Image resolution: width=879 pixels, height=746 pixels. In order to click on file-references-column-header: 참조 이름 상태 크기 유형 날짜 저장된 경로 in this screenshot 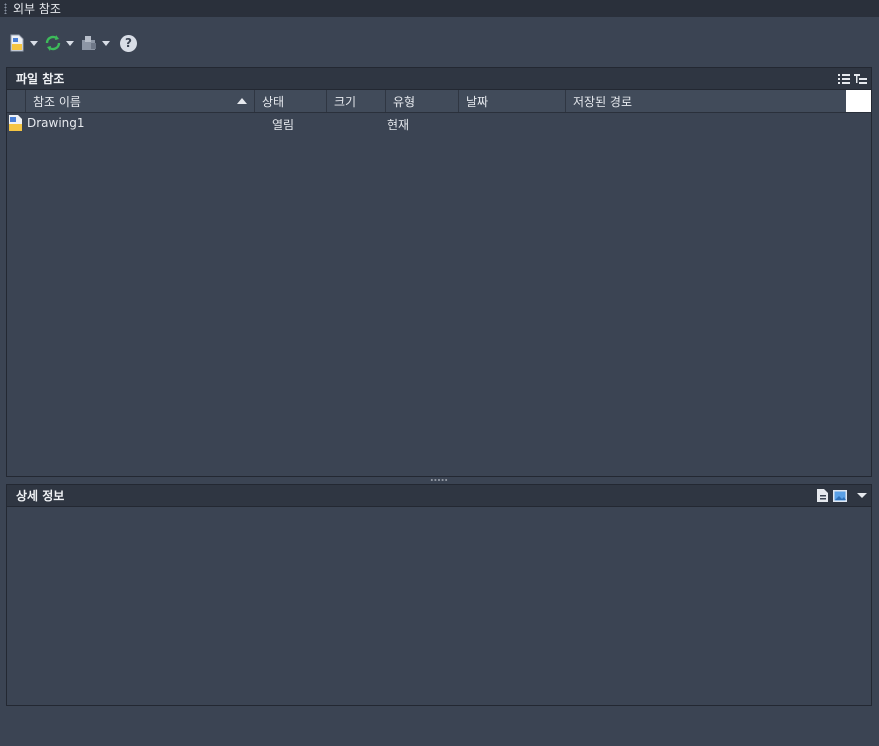, I will do `click(439, 101)`.